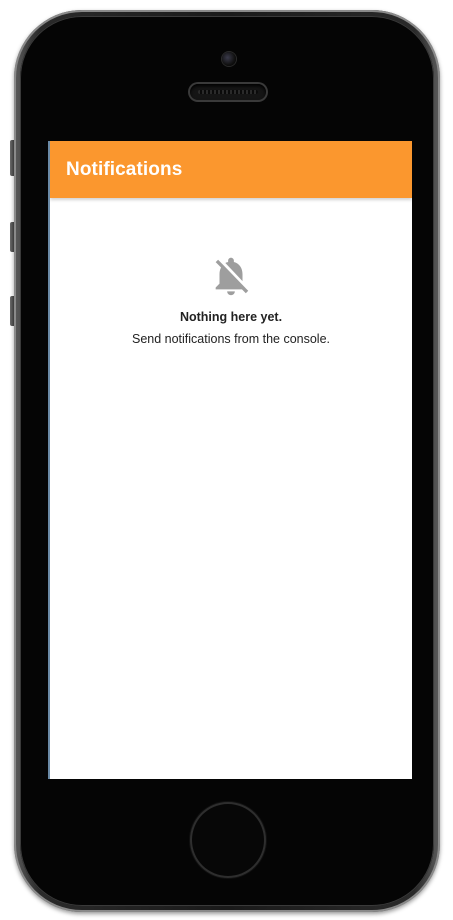  I want to click on app-bar: Notifications, so click(231, 169).